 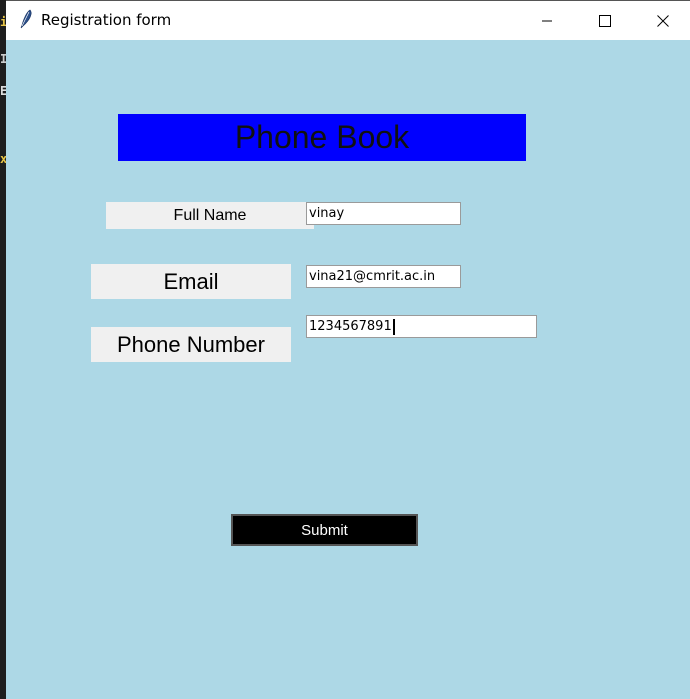 What do you see at coordinates (26, 19) in the screenshot?
I see `feather-icon` at bounding box center [26, 19].